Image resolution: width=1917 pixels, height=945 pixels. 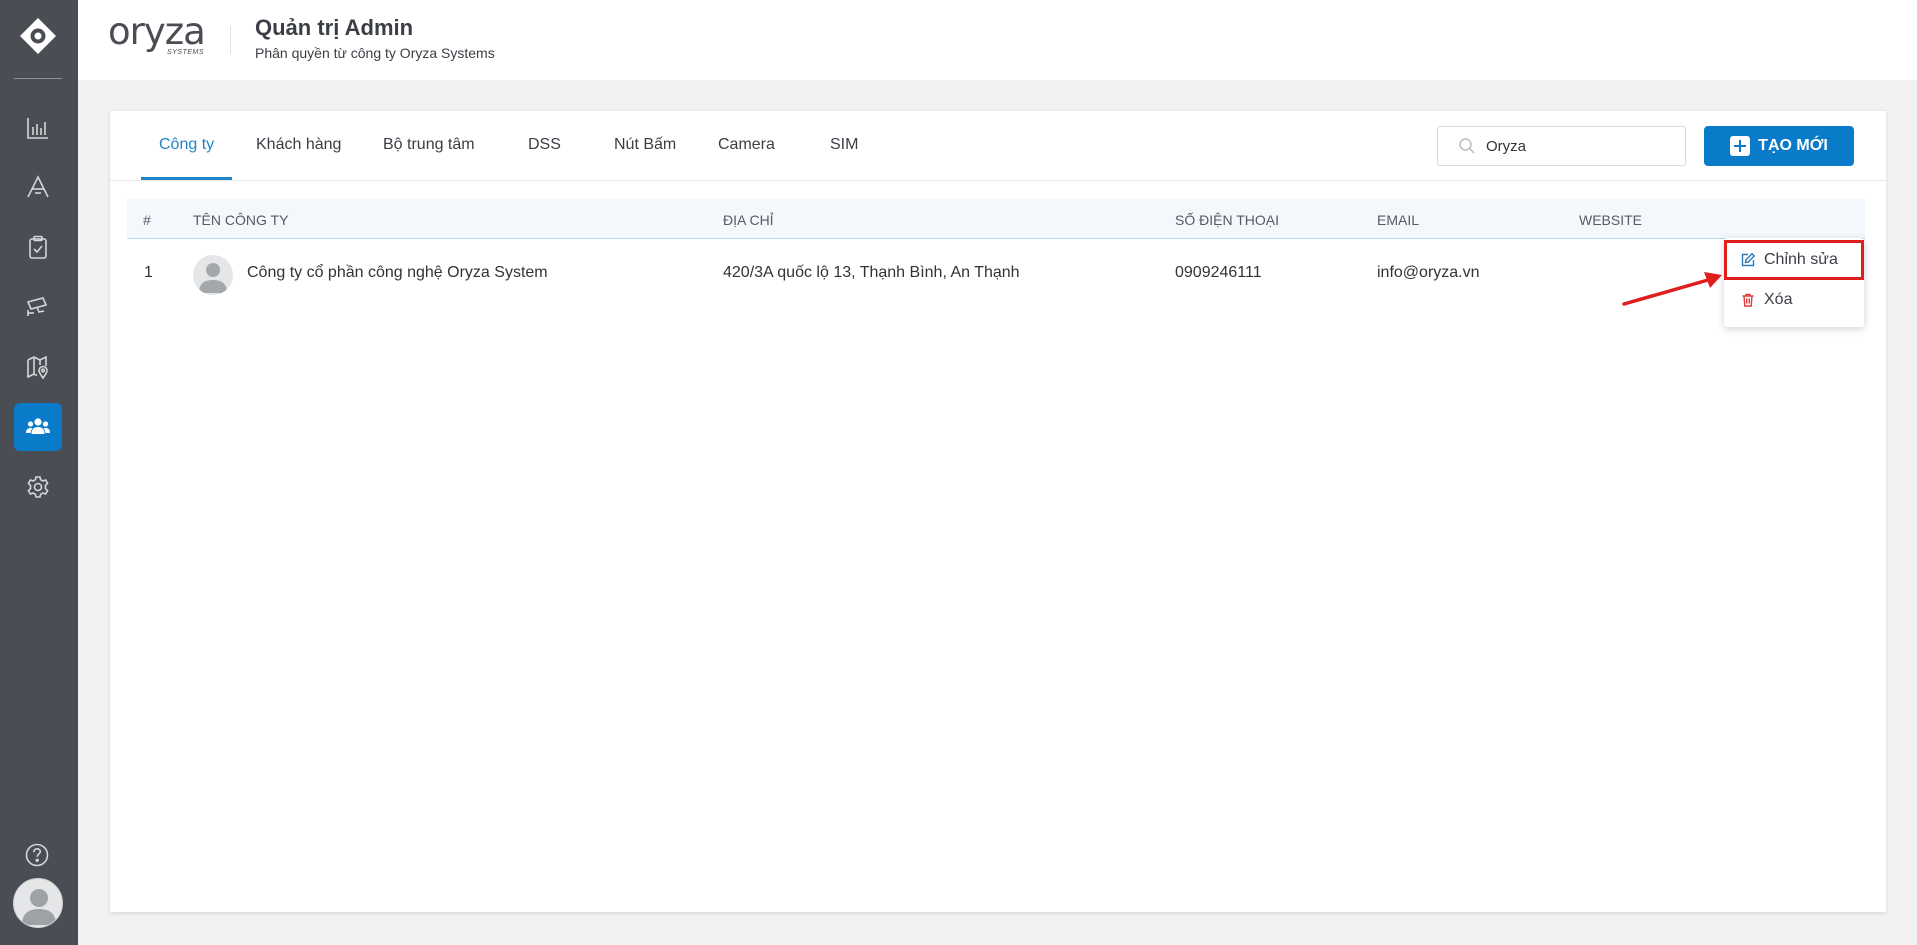 I want to click on sidebar-item-camera, so click(x=38, y=307).